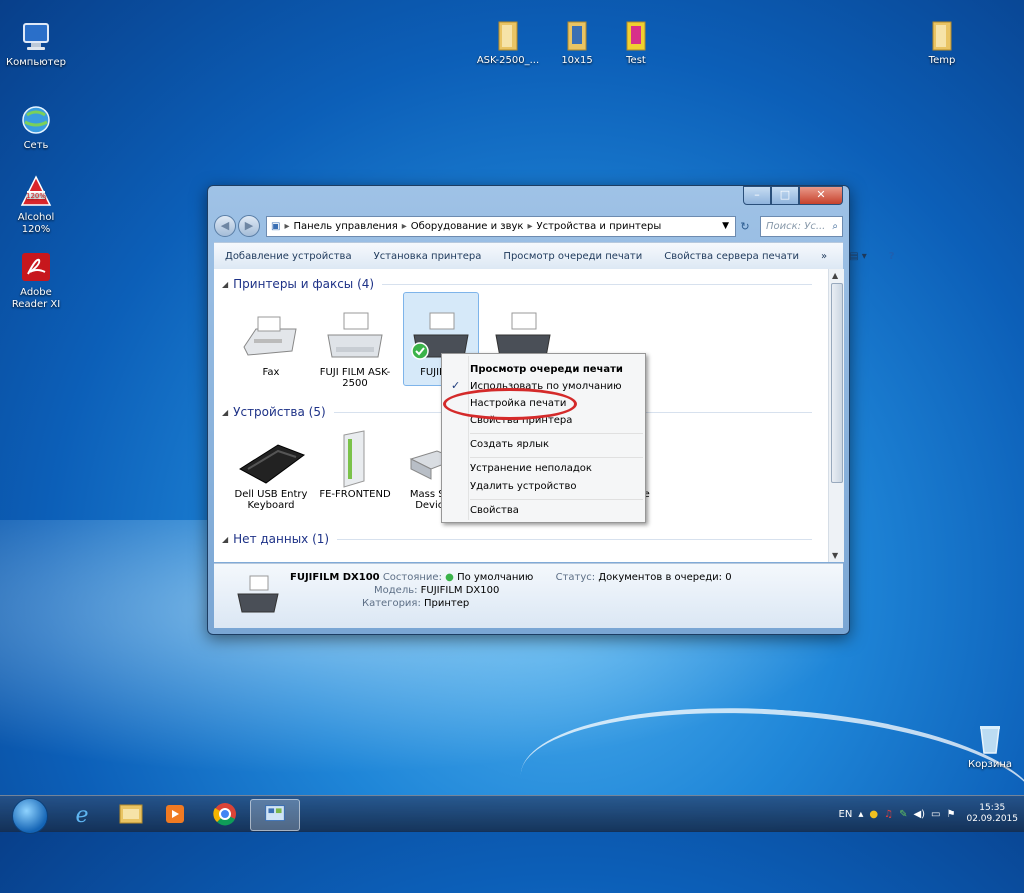 This screenshot has width=1024, height=893. I want to click on maximize-button: □, so click(785, 195).